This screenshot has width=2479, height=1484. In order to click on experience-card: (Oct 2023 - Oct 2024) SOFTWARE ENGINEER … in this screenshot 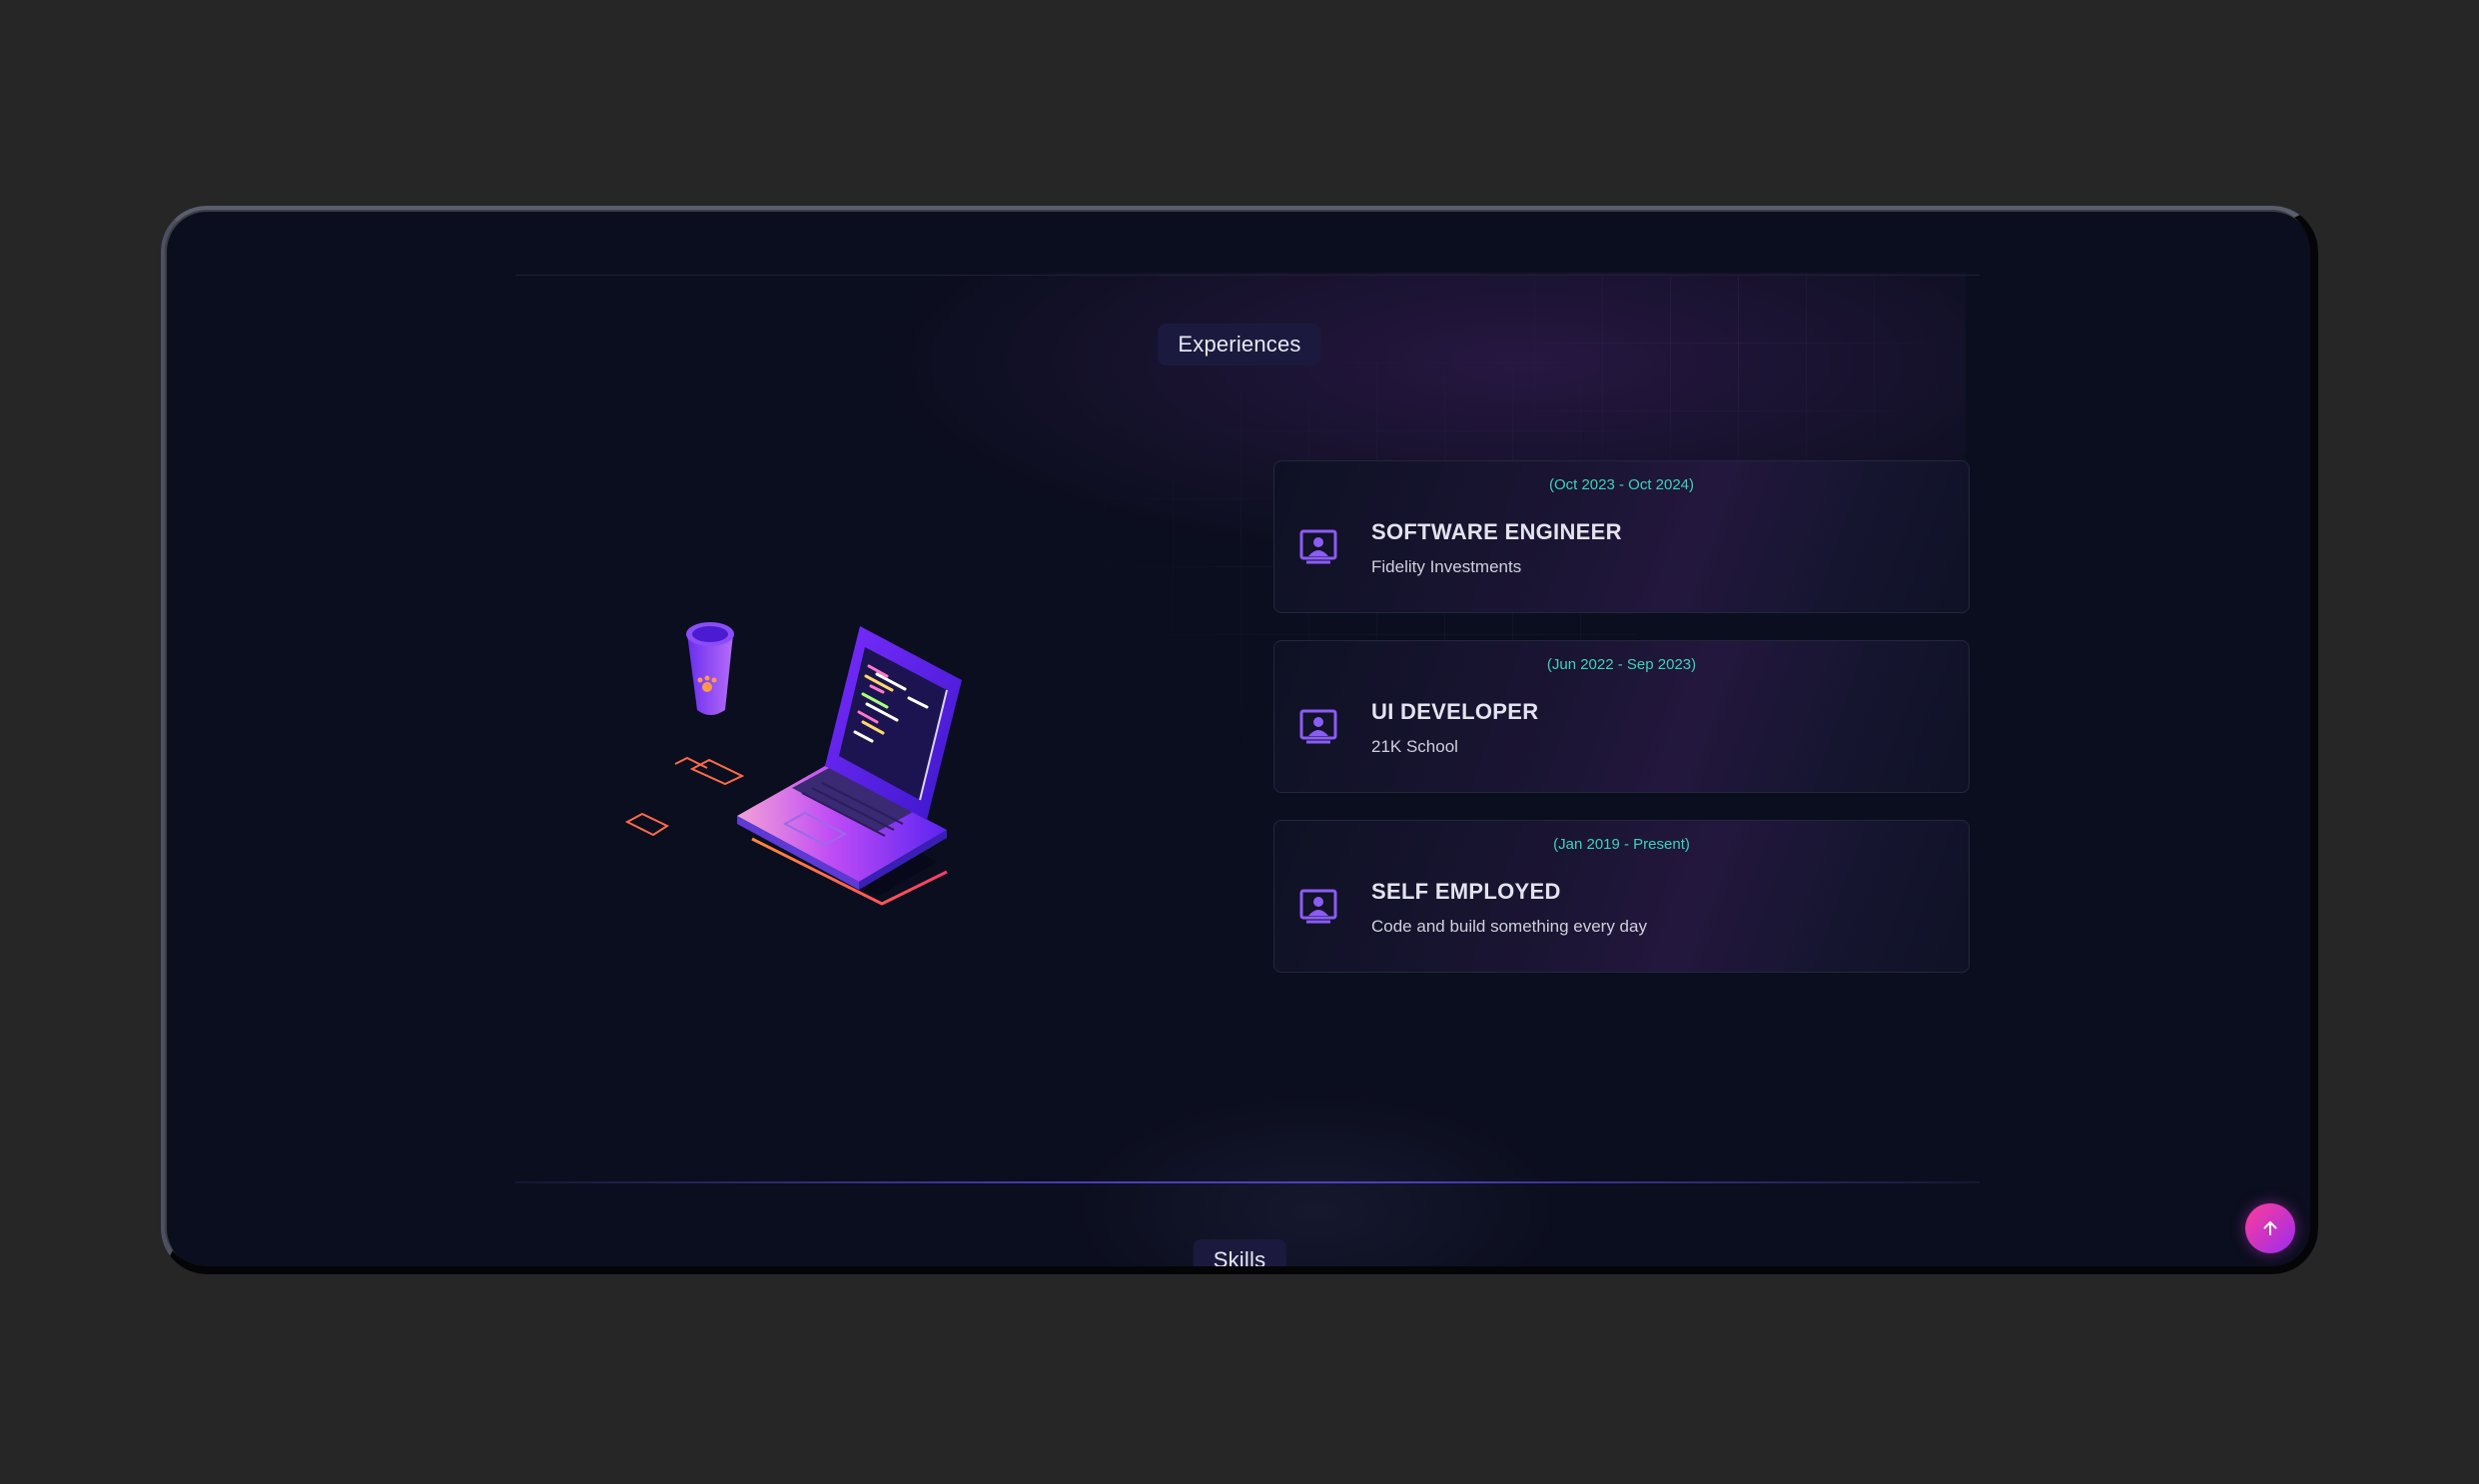, I will do `click(1621, 536)`.